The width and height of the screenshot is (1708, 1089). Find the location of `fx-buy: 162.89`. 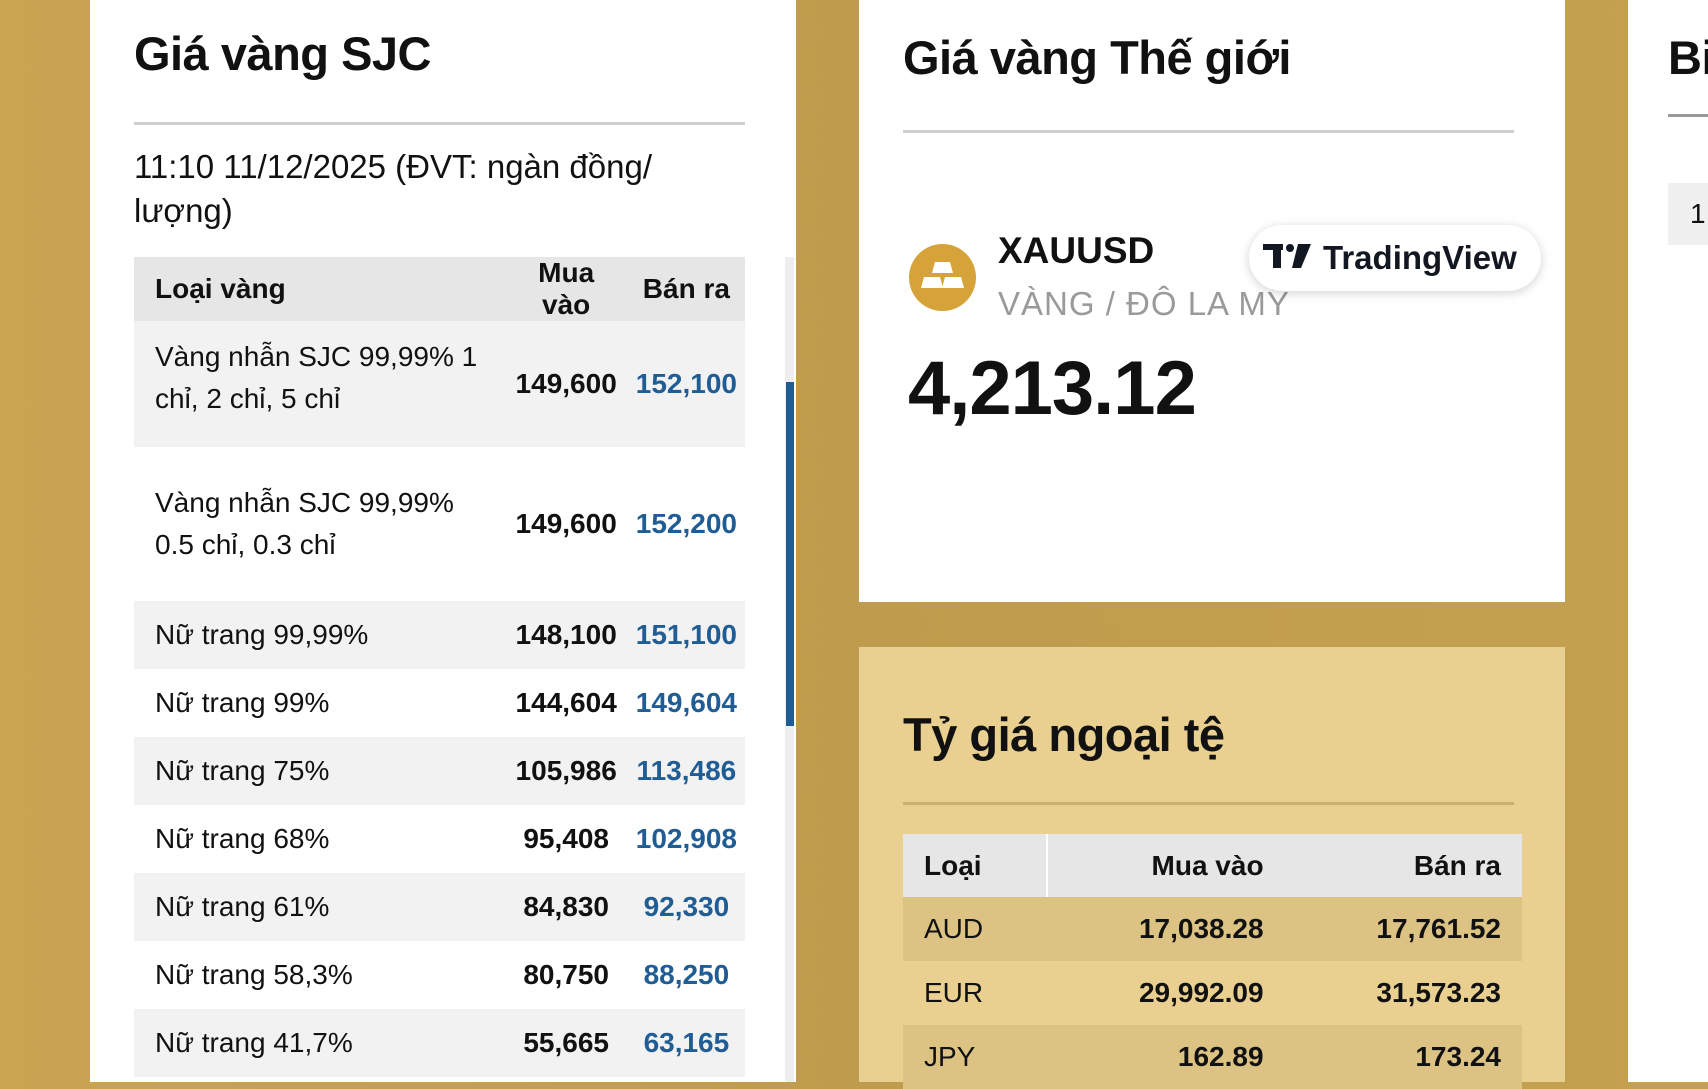

fx-buy: 162.89 is located at coordinates (1166, 1057).